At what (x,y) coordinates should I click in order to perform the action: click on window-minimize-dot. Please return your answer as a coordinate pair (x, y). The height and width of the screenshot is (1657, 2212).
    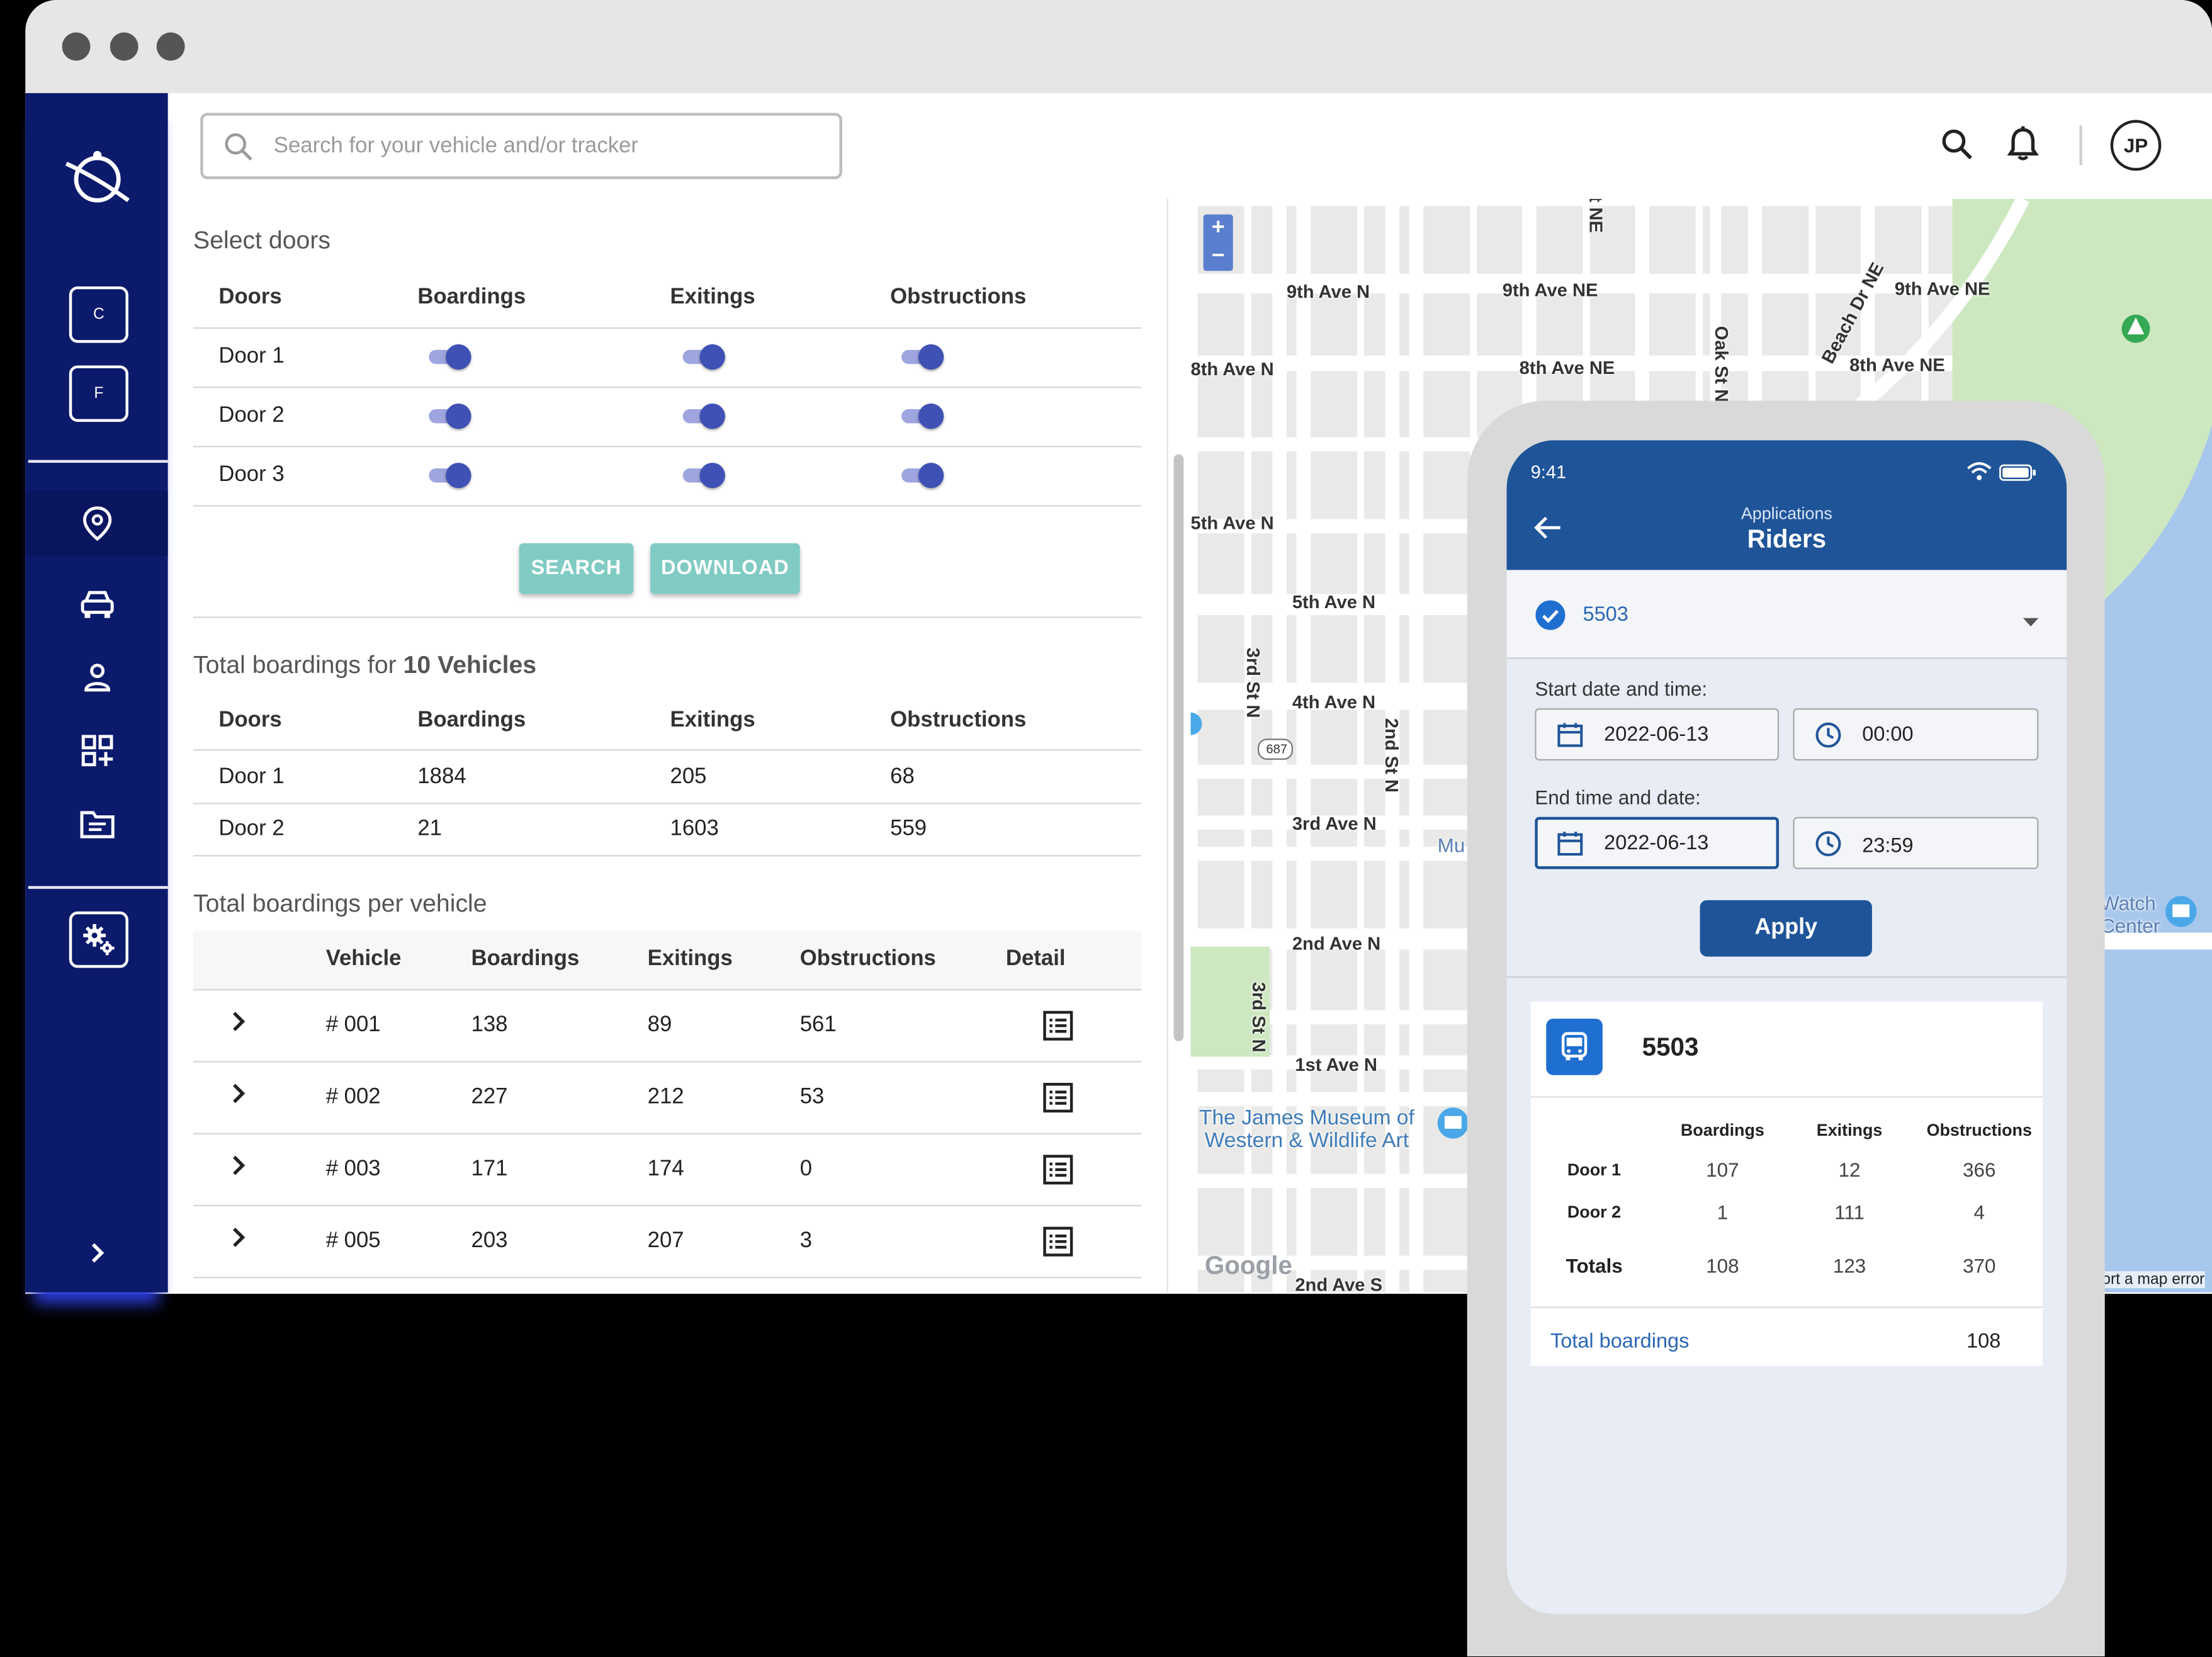
    Looking at the image, I should click on (124, 46).